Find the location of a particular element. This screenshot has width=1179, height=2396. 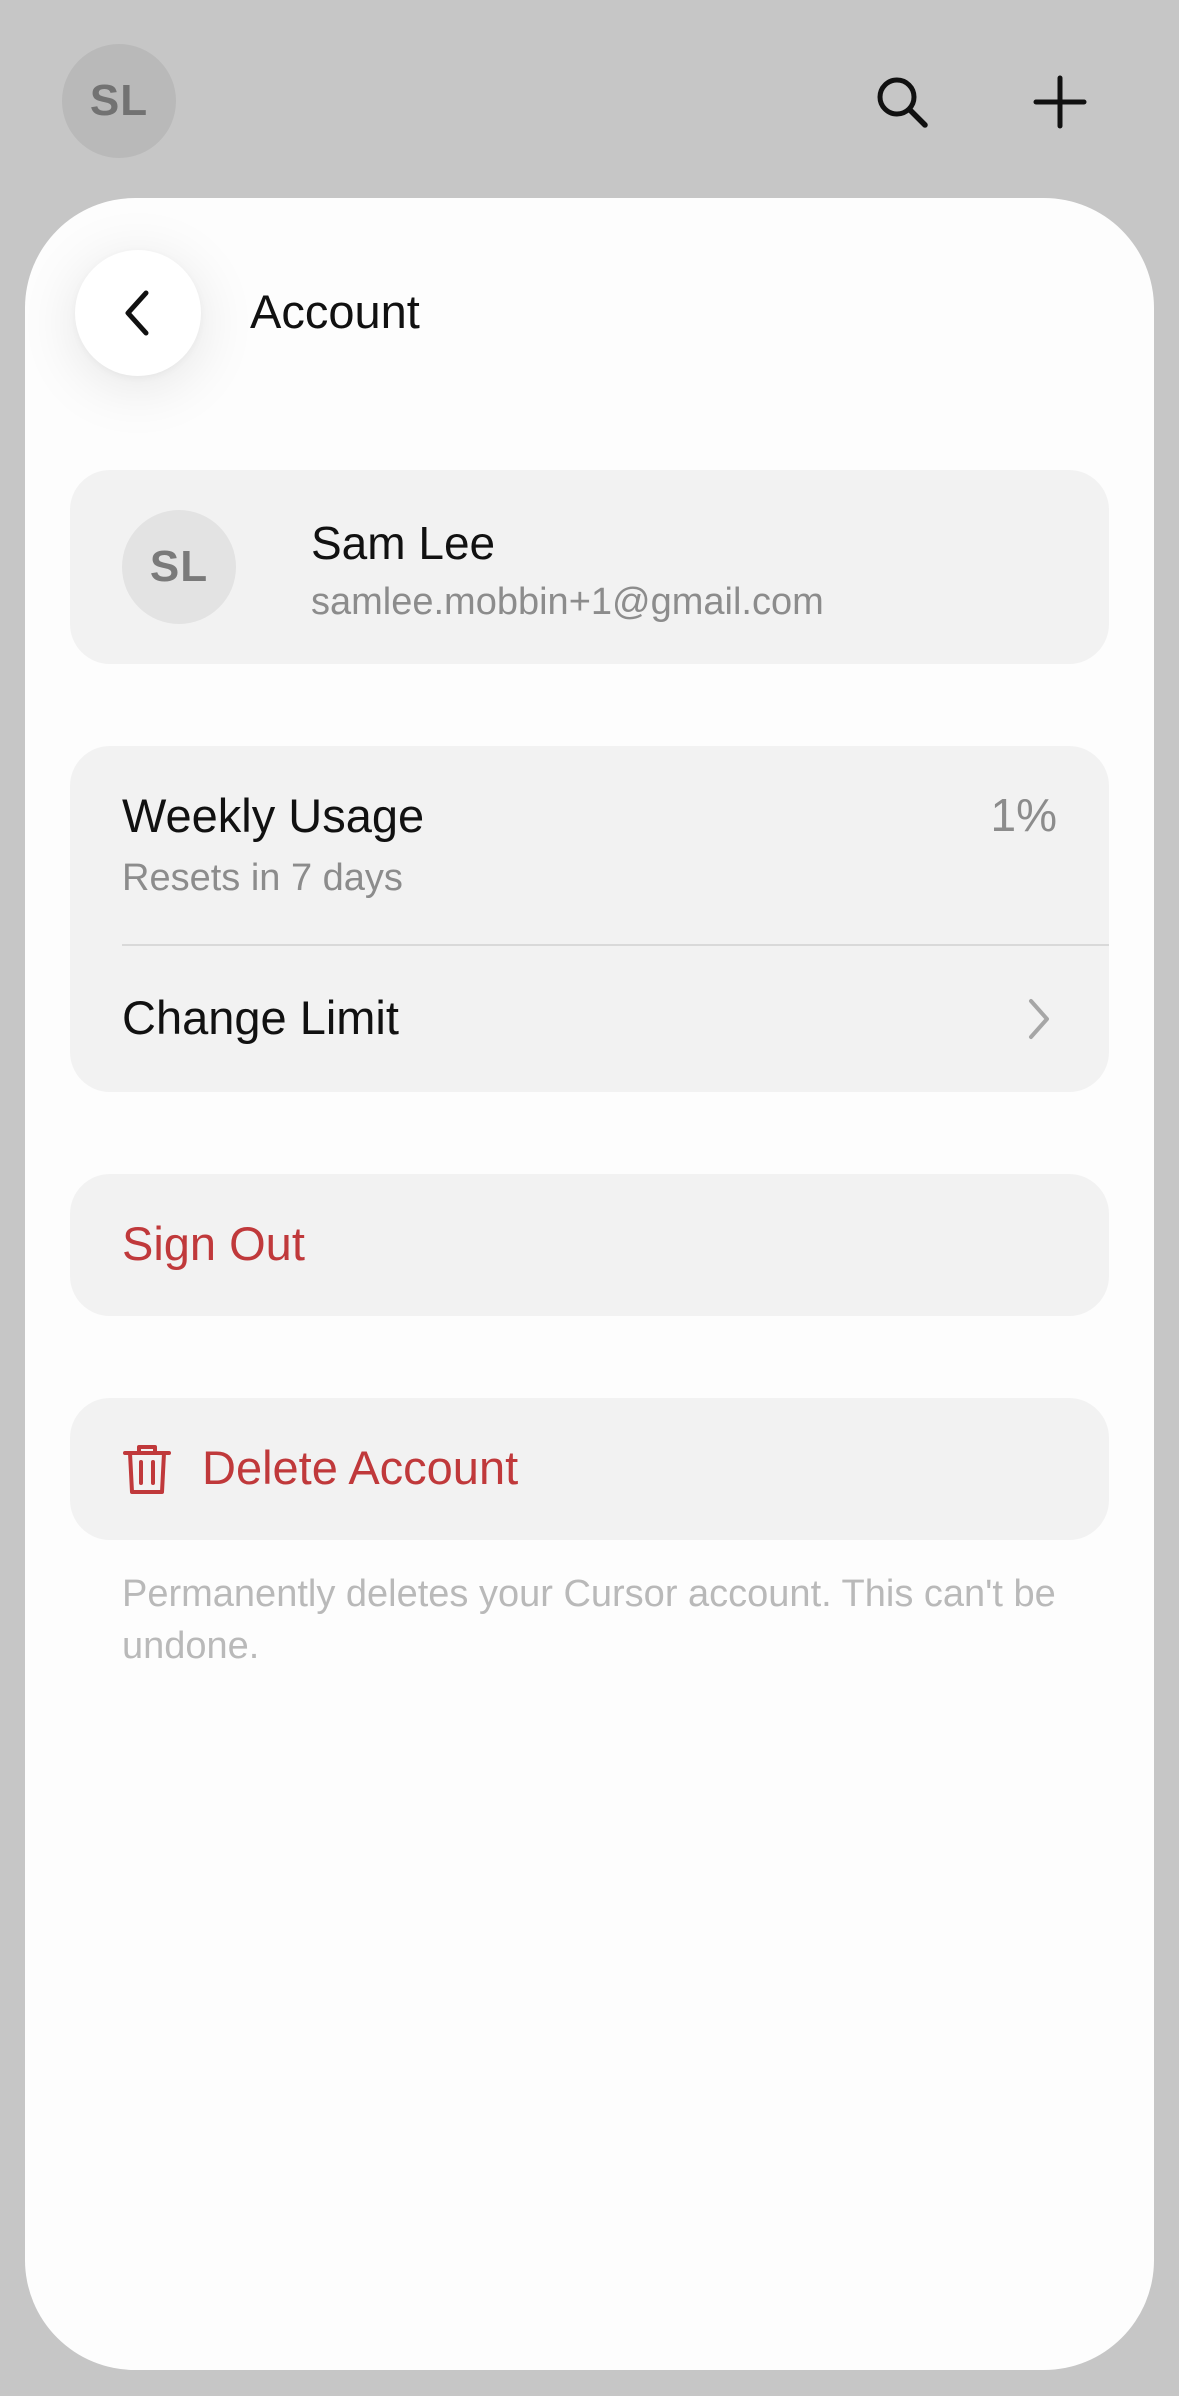

usage-value: 1% is located at coordinates (1023, 815).